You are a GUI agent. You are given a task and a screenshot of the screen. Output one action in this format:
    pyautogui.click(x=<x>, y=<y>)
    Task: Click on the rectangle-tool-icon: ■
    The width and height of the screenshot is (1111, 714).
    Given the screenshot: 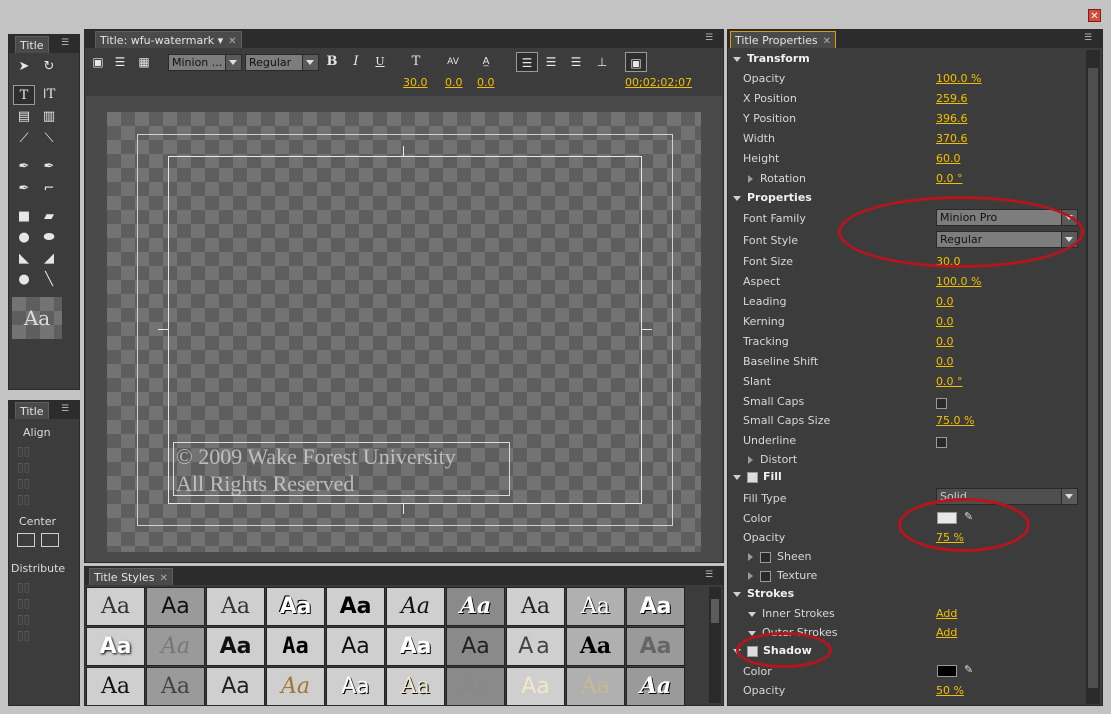 What is the action you would take?
    pyautogui.click(x=24, y=217)
    